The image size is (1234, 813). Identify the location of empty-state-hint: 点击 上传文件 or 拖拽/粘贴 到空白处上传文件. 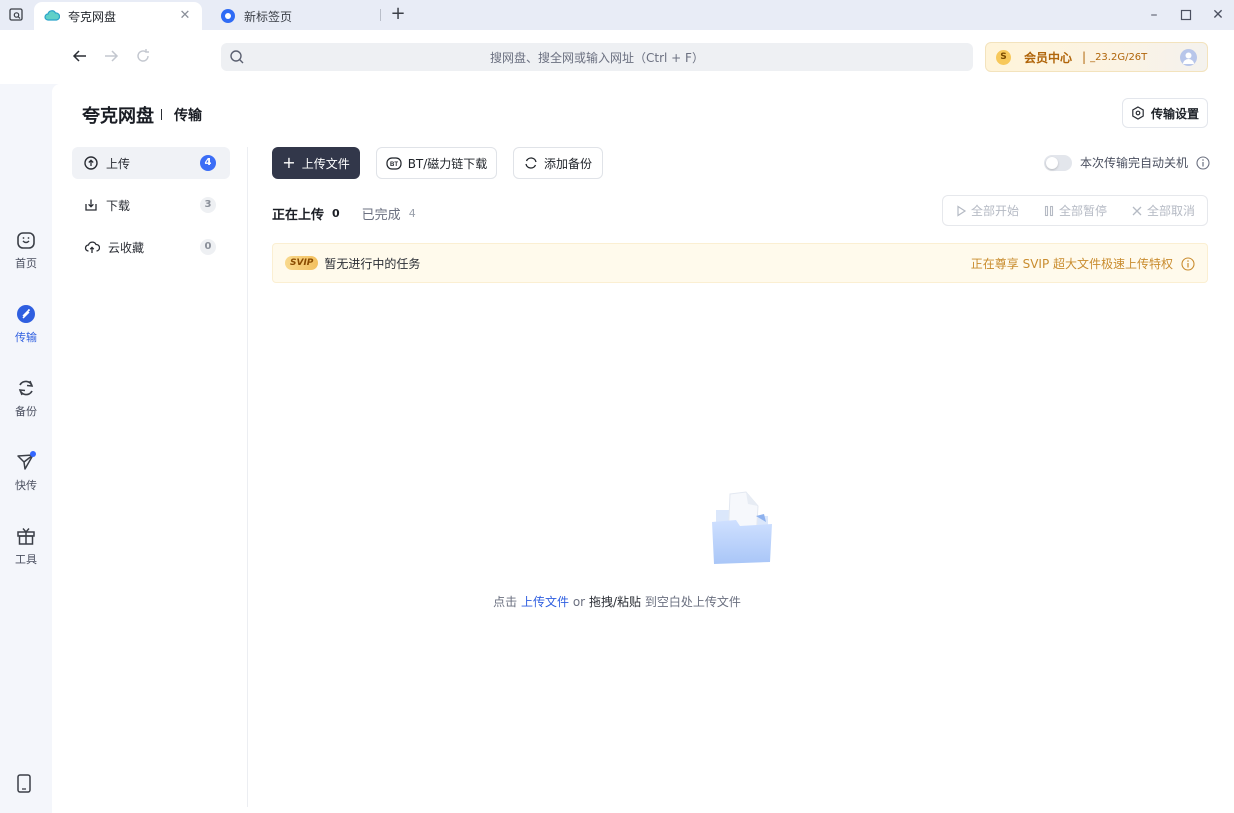
(617, 601).